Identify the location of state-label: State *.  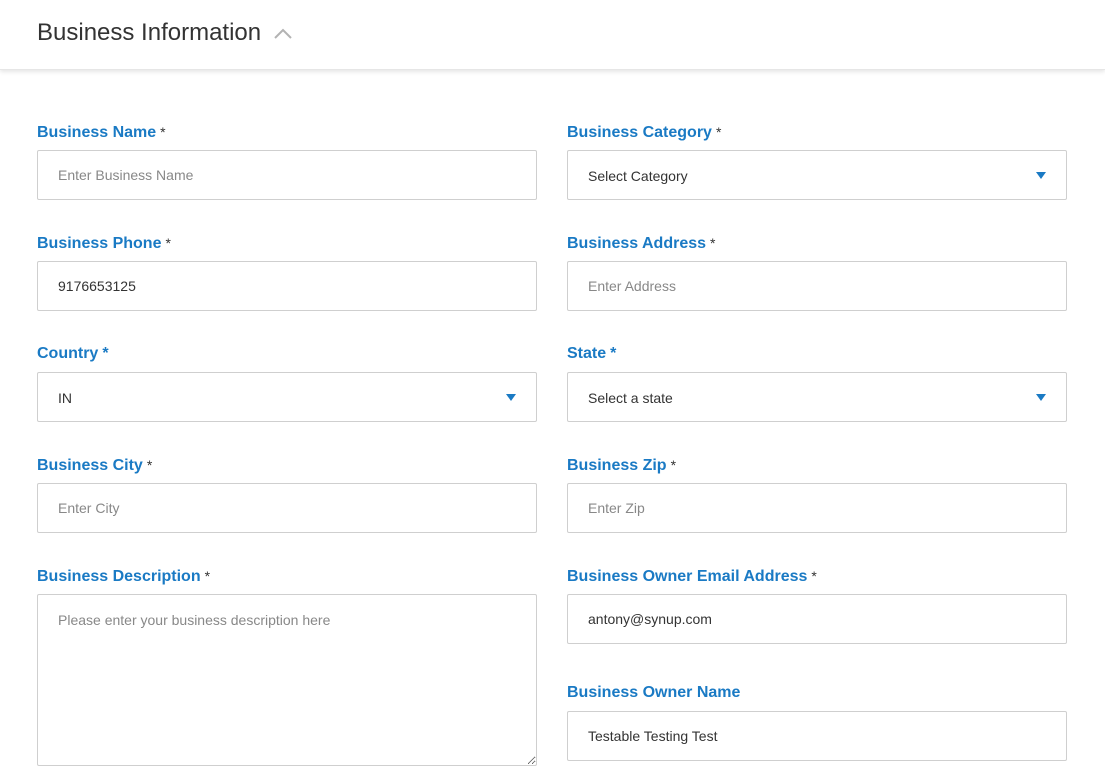
(592, 353).